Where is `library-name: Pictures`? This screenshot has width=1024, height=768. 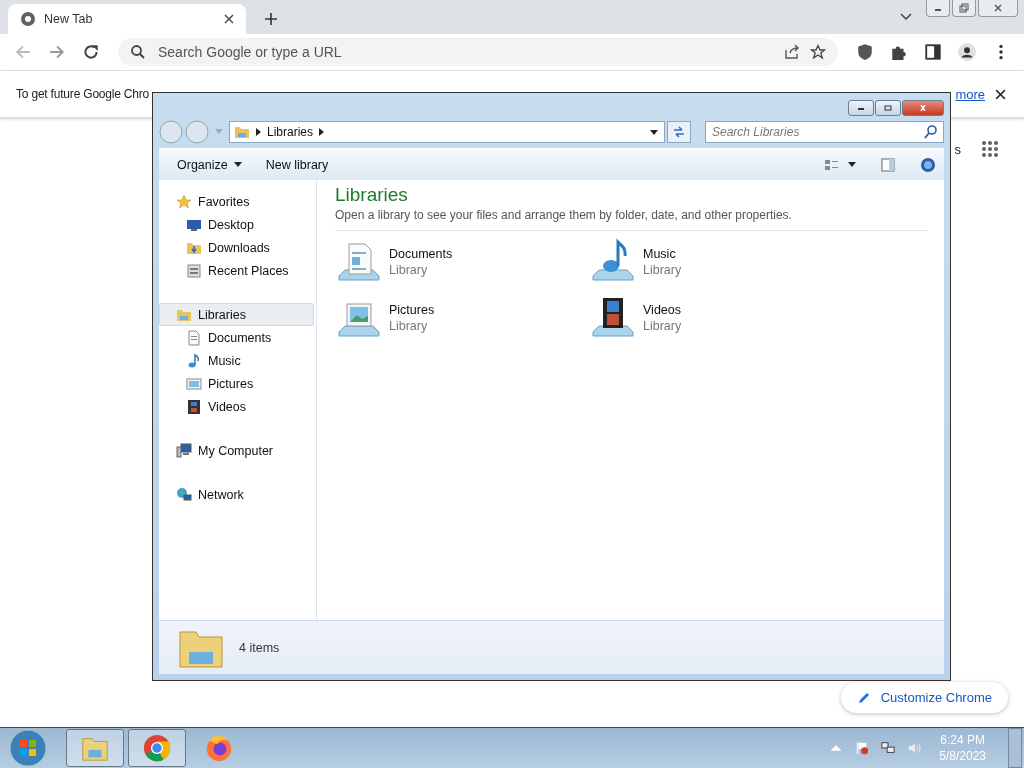 library-name: Pictures is located at coordinates (412, 310).